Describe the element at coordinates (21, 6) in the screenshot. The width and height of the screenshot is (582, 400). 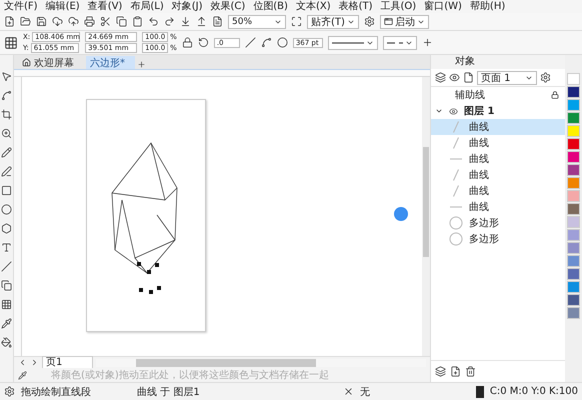
I see `menu-item: 文件(F)` at that location.